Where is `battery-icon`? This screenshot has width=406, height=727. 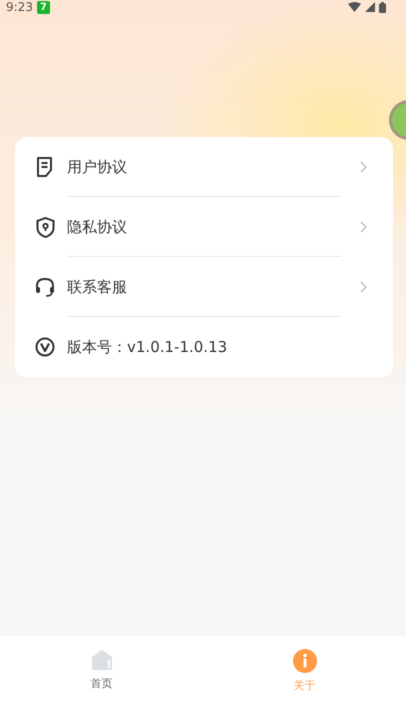
battery-icon is located at coordinates (382, 7).